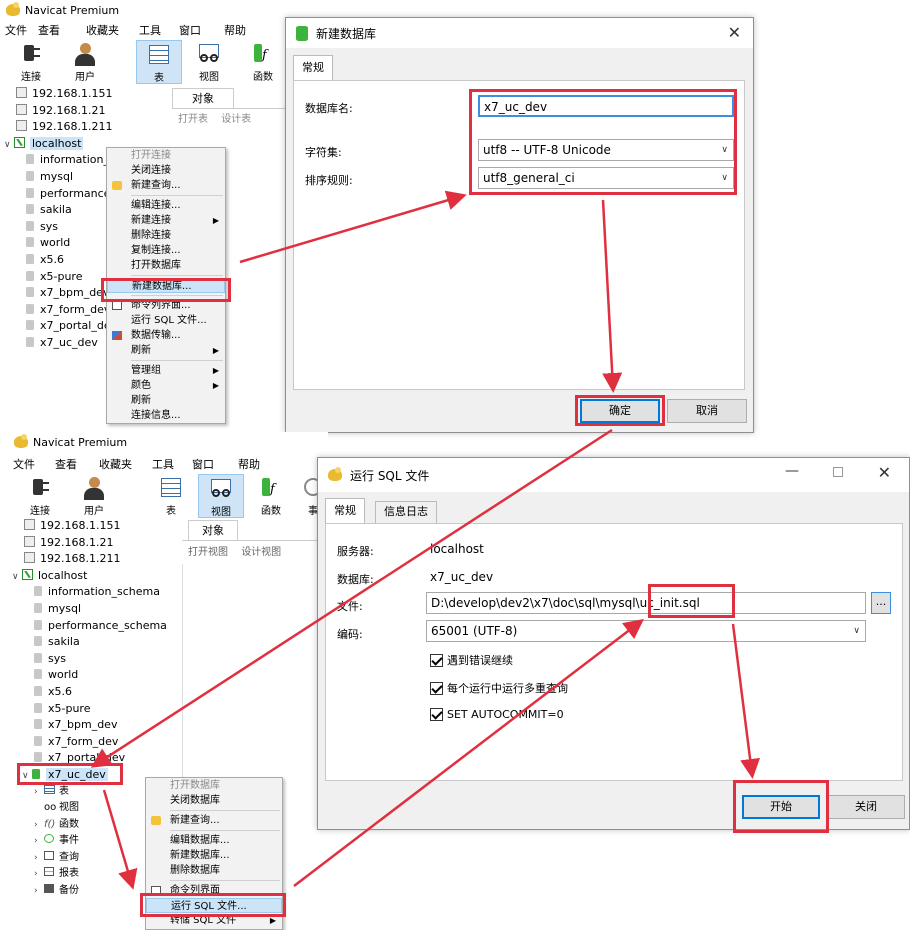  I want to click on menu-item-refresh: 刷新, so click(166, 400).